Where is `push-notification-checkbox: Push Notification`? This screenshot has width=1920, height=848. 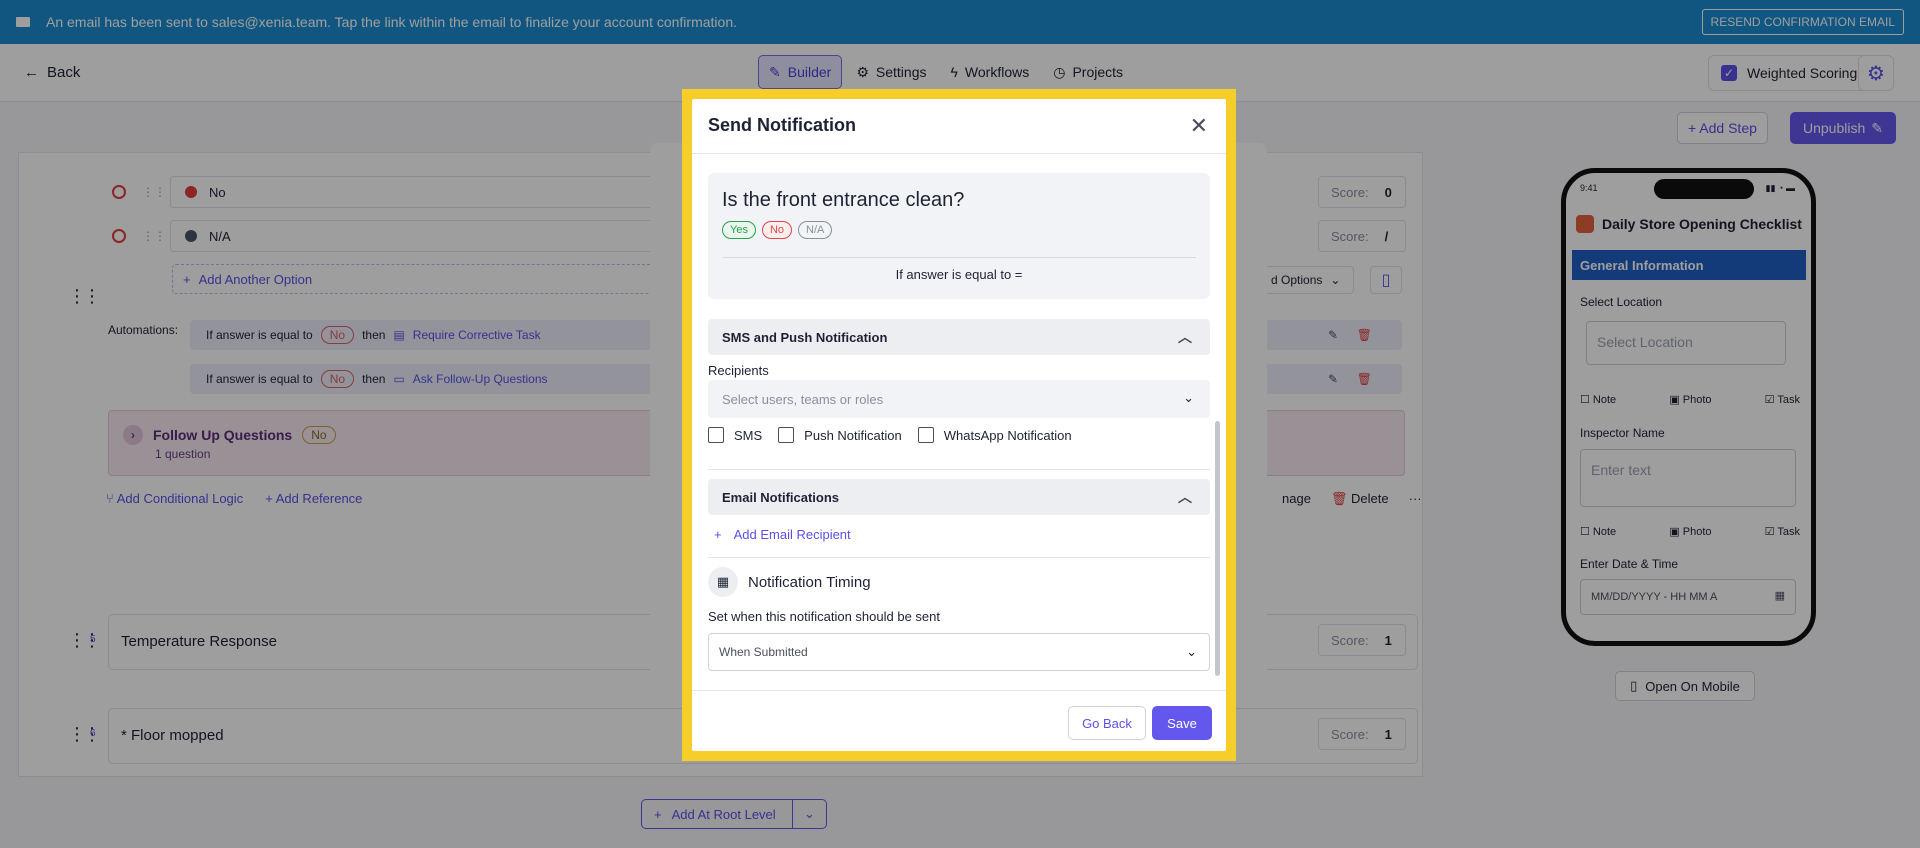 push-notification-checkbox: Push Notification is located at coordinates (840, 435).